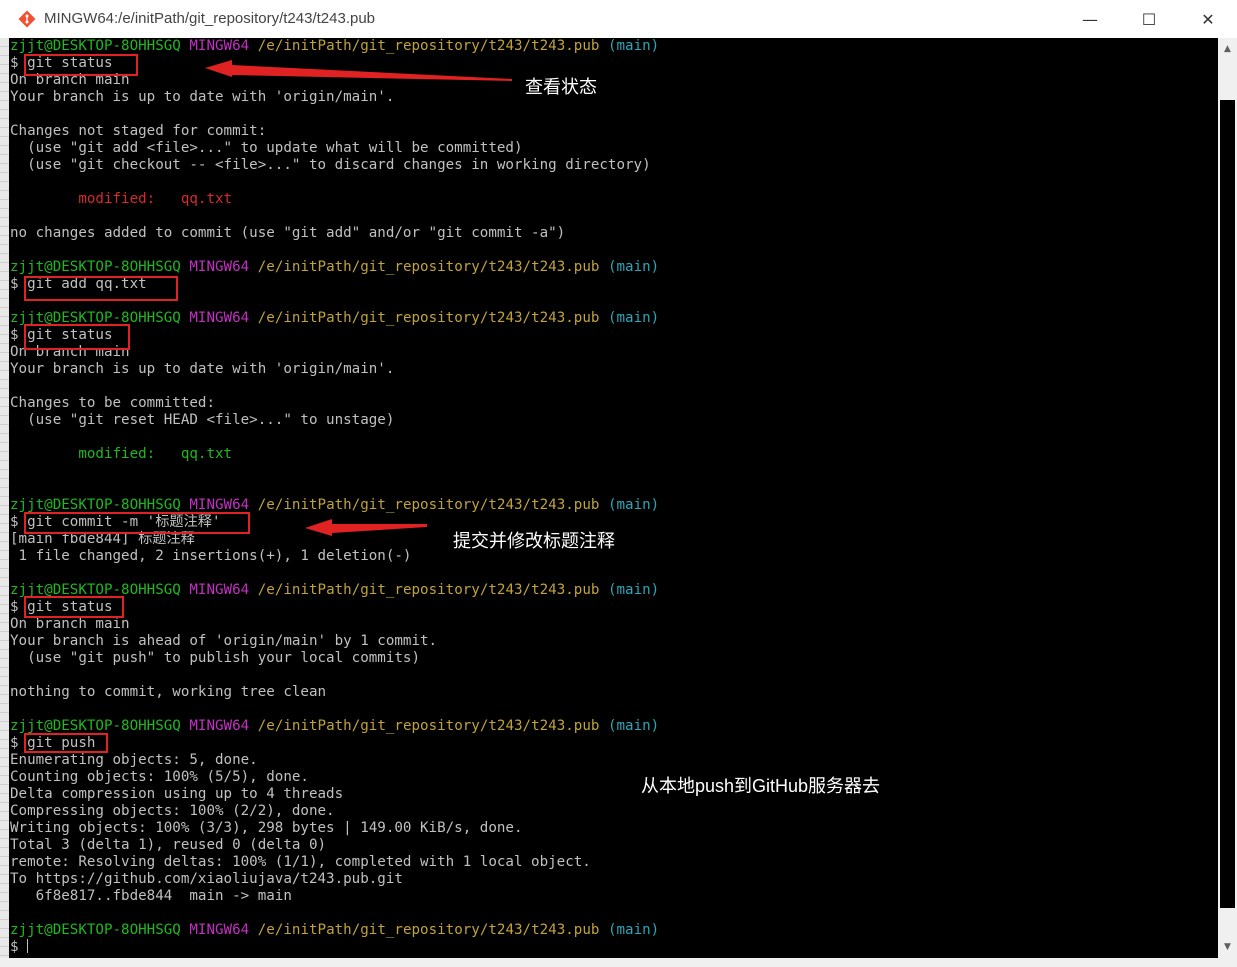  What do you see at coordinates (112, 403) in the screenshot?
I see `output-line: Changes to be committed:` at bounding box center [112, 403].